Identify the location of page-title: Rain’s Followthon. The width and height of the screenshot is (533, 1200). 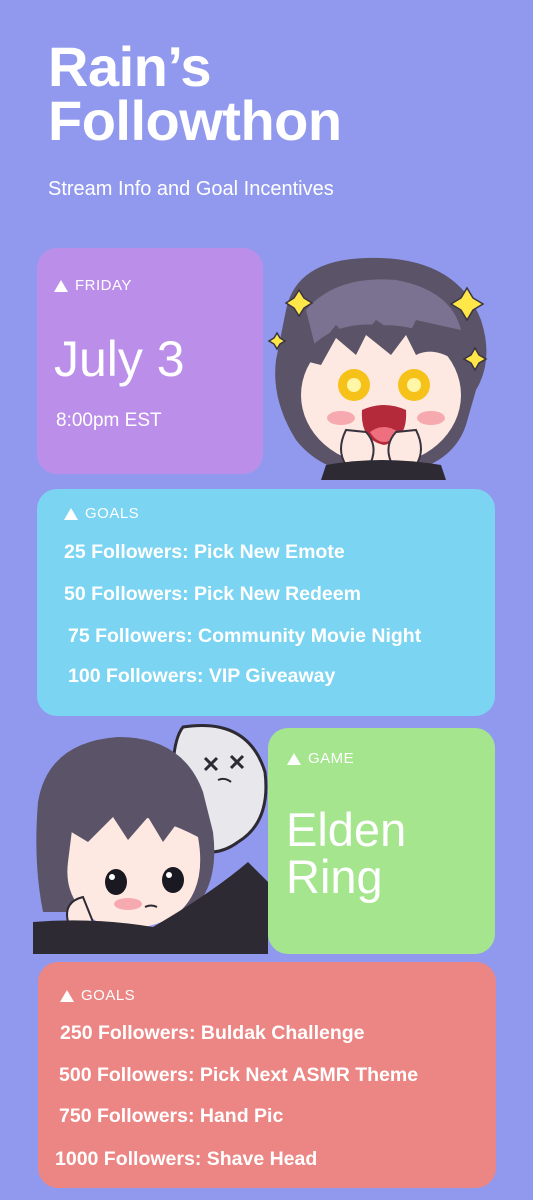
(195, 94).